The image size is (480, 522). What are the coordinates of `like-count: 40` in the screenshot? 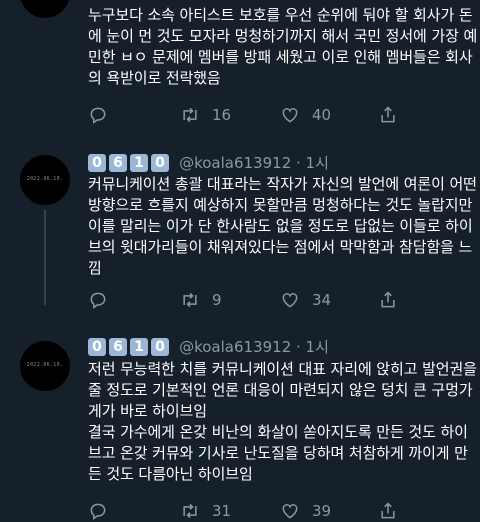 It's located at (322, 115).